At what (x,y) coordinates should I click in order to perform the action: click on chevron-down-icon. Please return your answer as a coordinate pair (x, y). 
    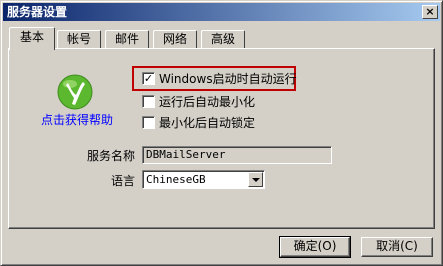
    Looking at the image, I should click on (255, 179).